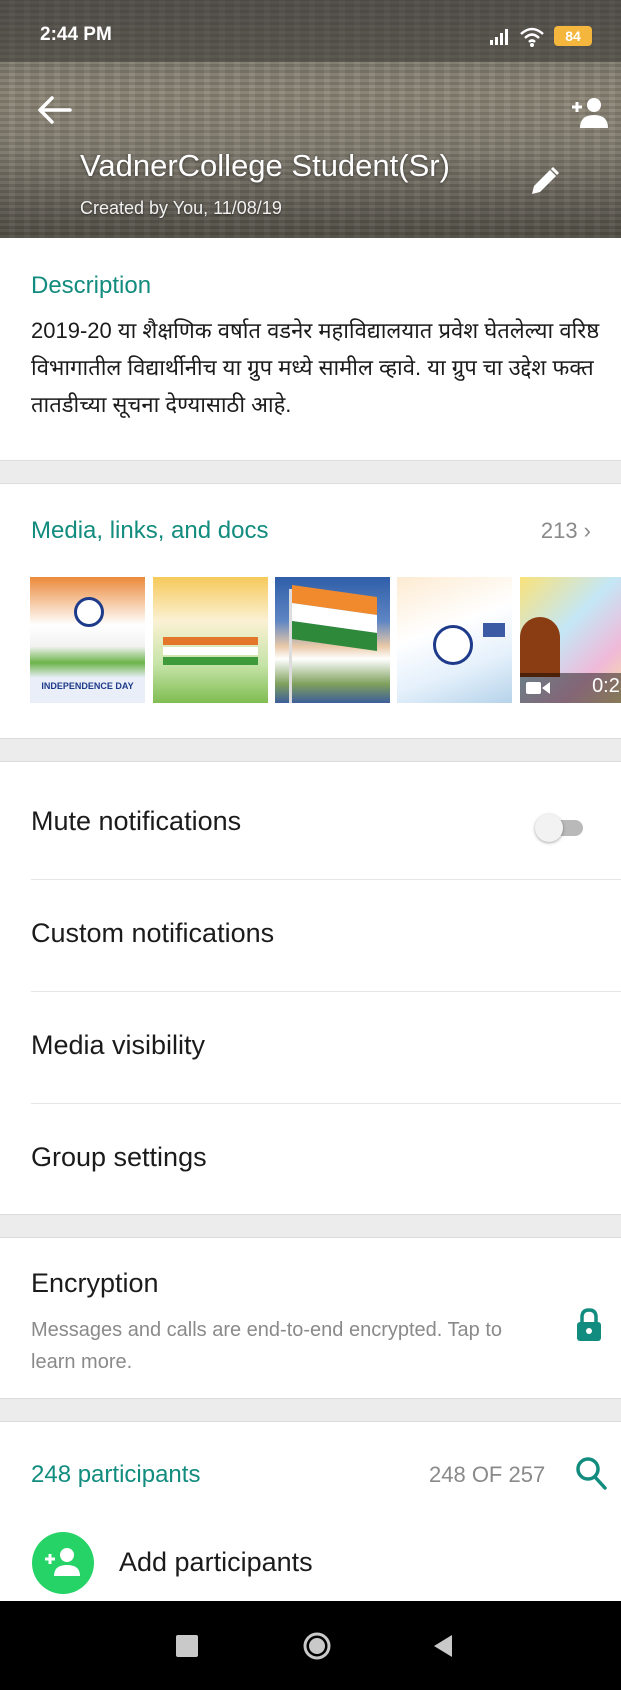 Image resolution: width=621 pixels, height=1690 pixels. What do you see at coordinates (136, 821) in the screenshot?
I see `mute-notifications-label: Mute notifications` at bounding box center [136, 821].